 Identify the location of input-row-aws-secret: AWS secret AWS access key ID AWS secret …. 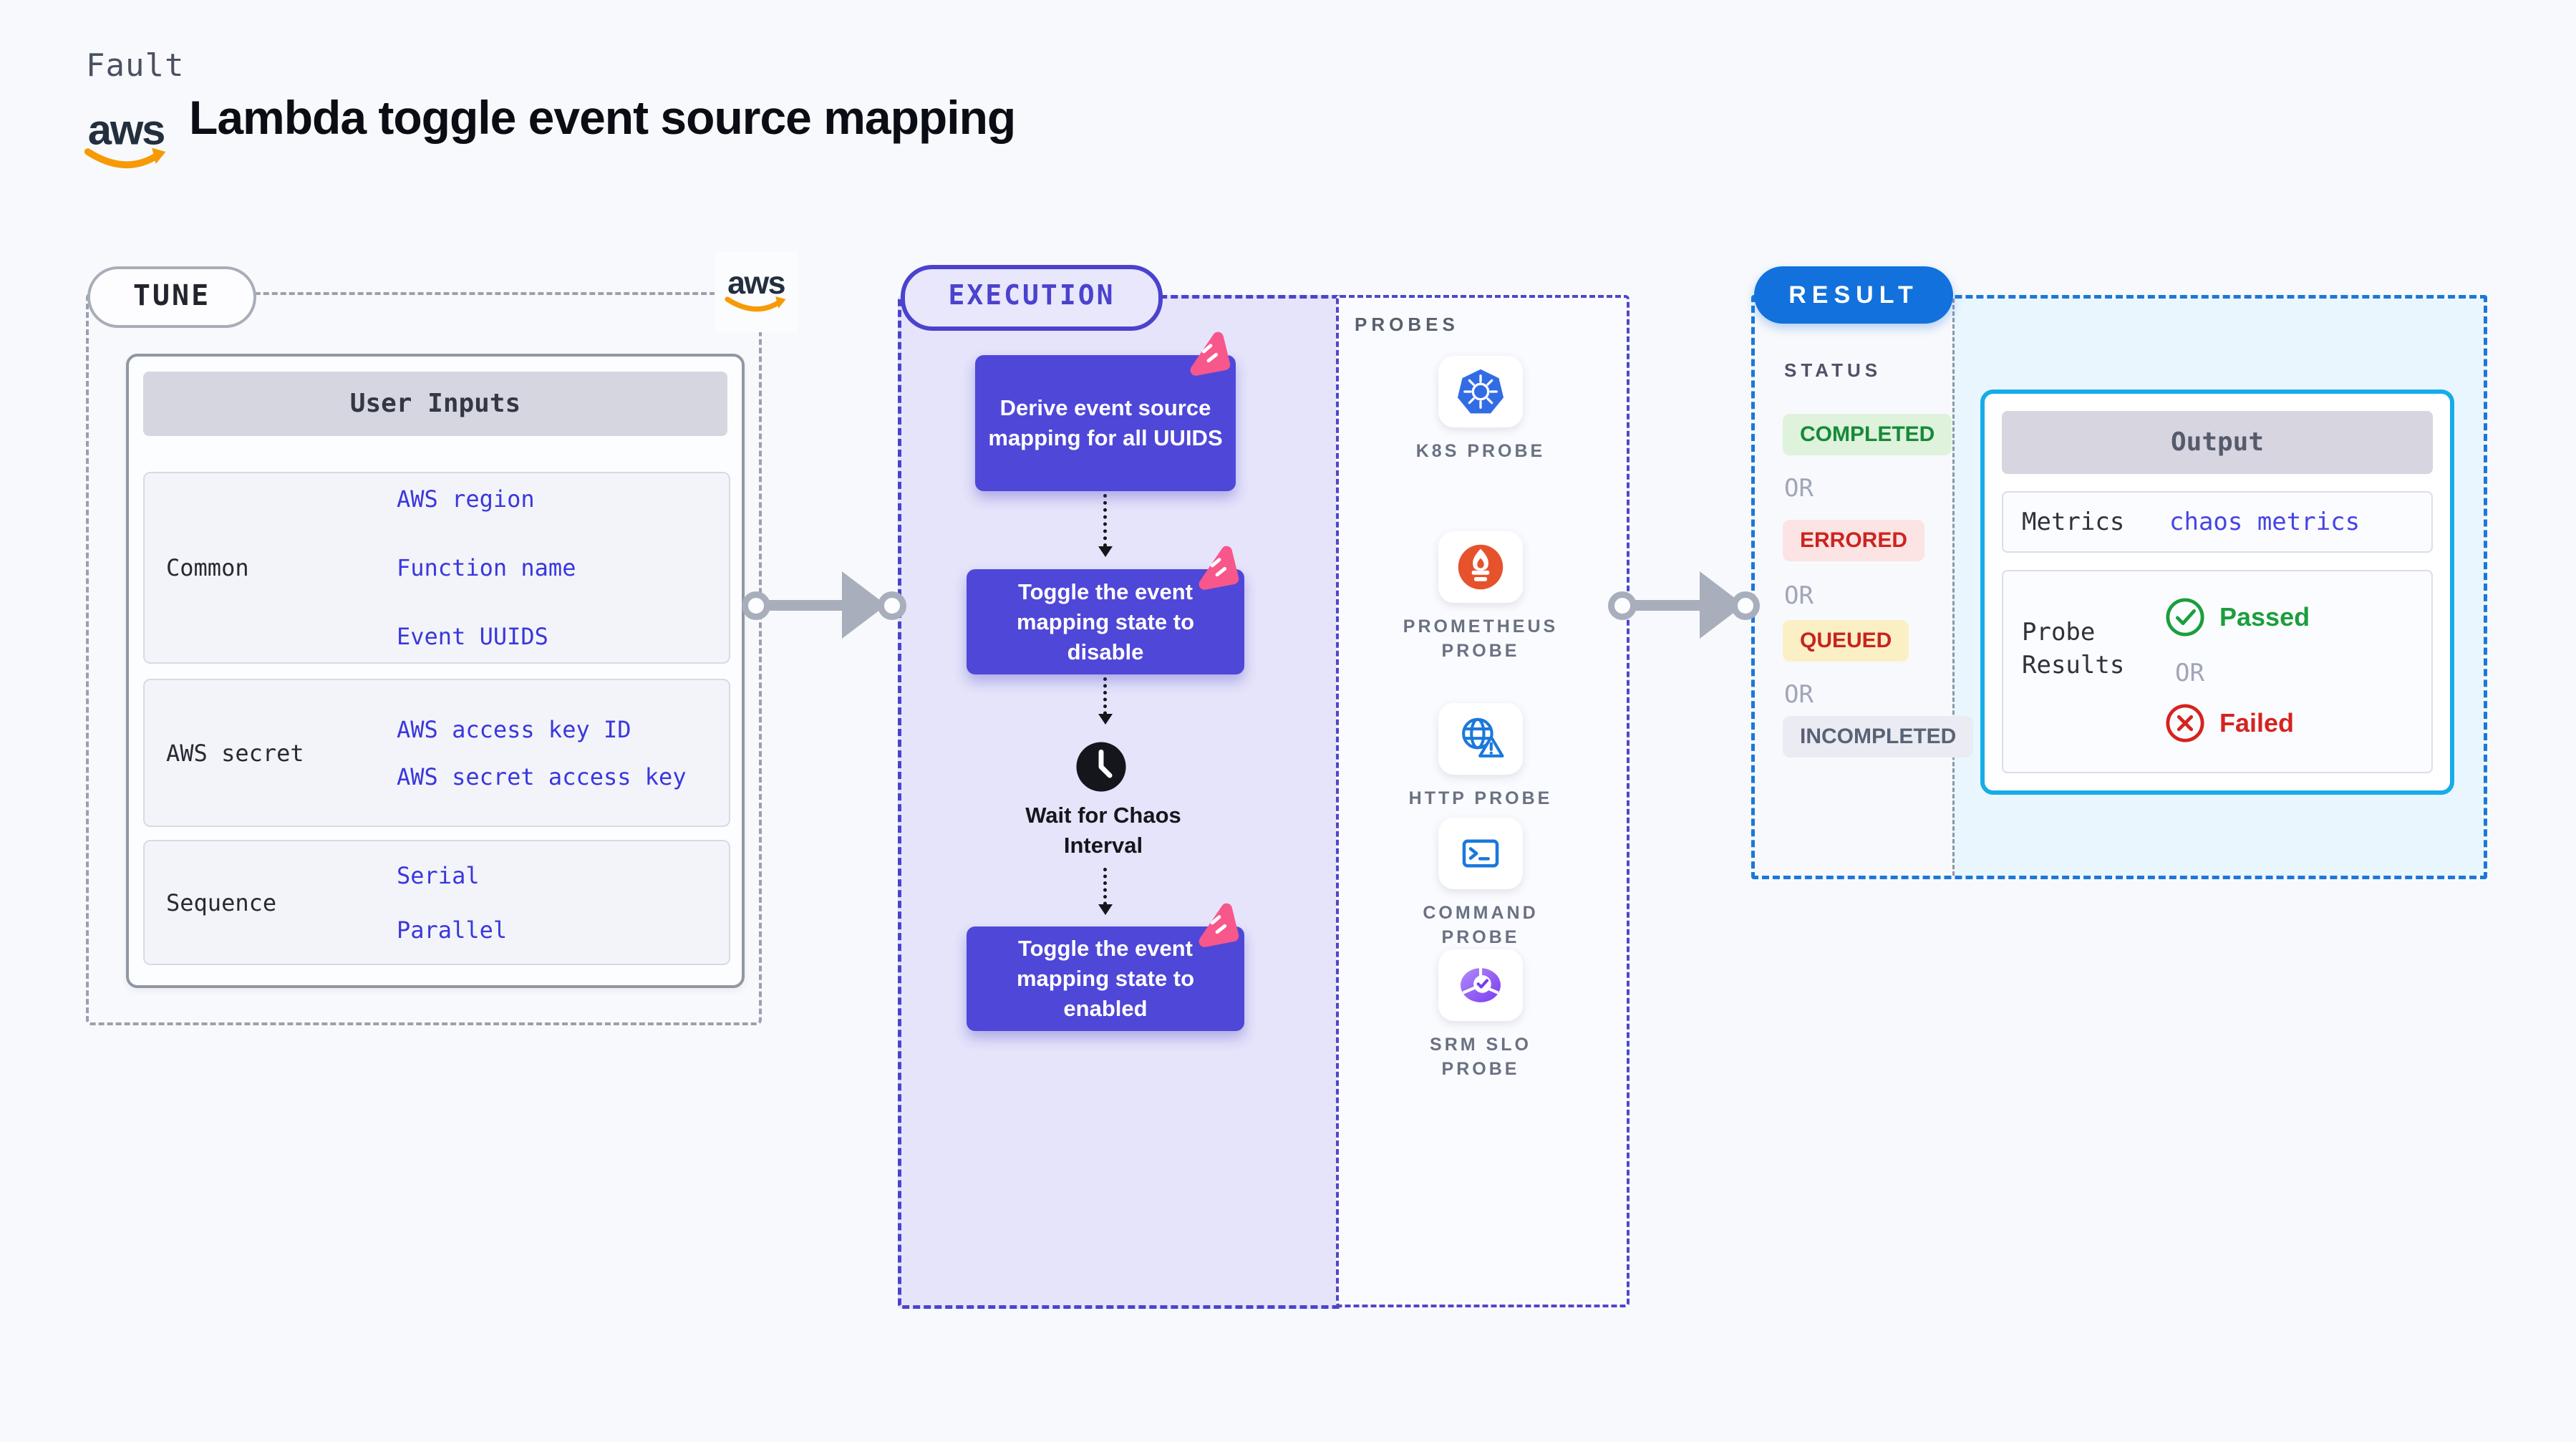
(436, 753).